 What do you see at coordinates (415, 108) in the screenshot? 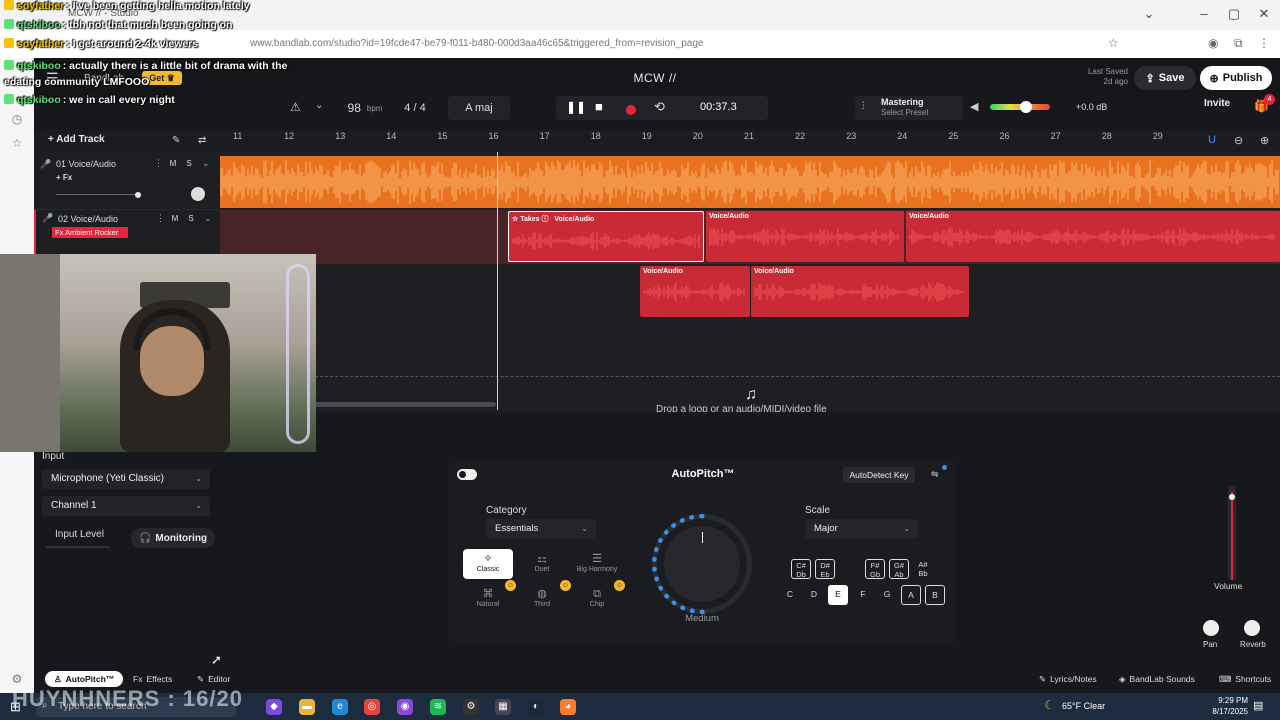
I see `time-signature: 4 / 4` at bounding box center [415, 108].